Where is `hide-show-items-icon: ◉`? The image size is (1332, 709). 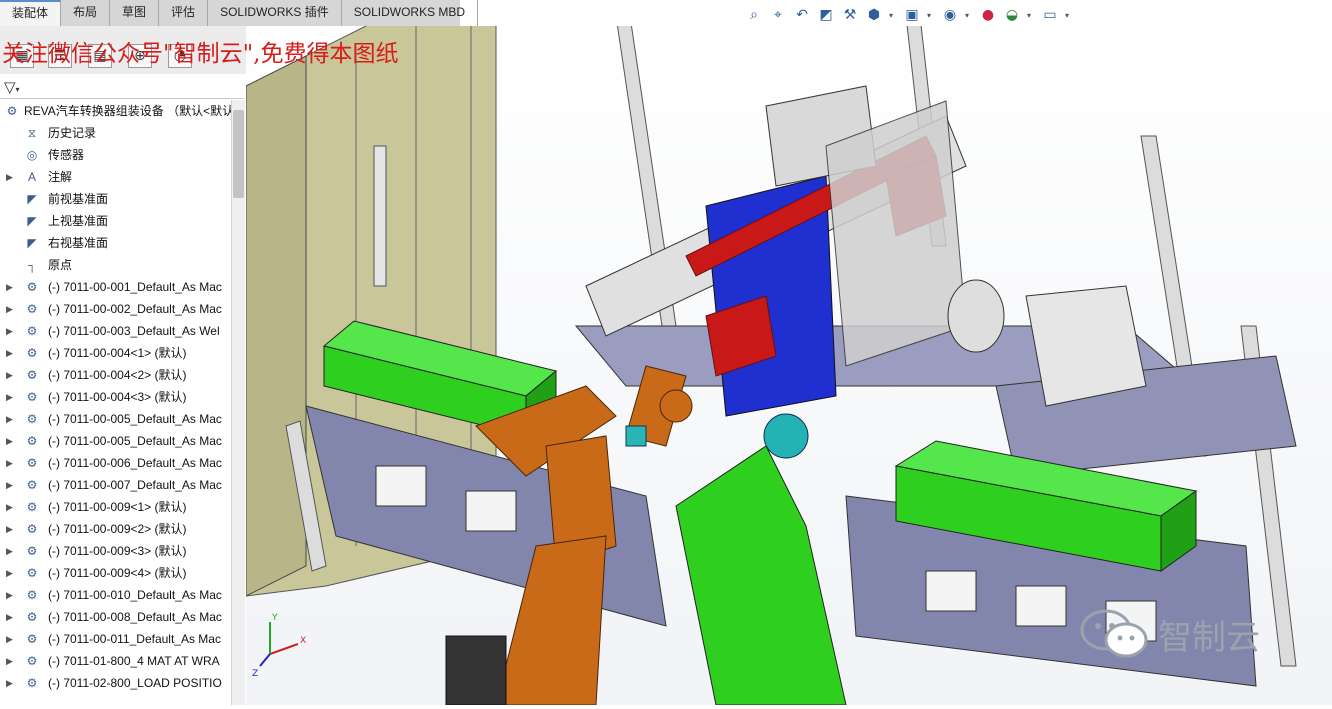 hide-show-items-icon: ◉ is located at coordinates (950, 15).